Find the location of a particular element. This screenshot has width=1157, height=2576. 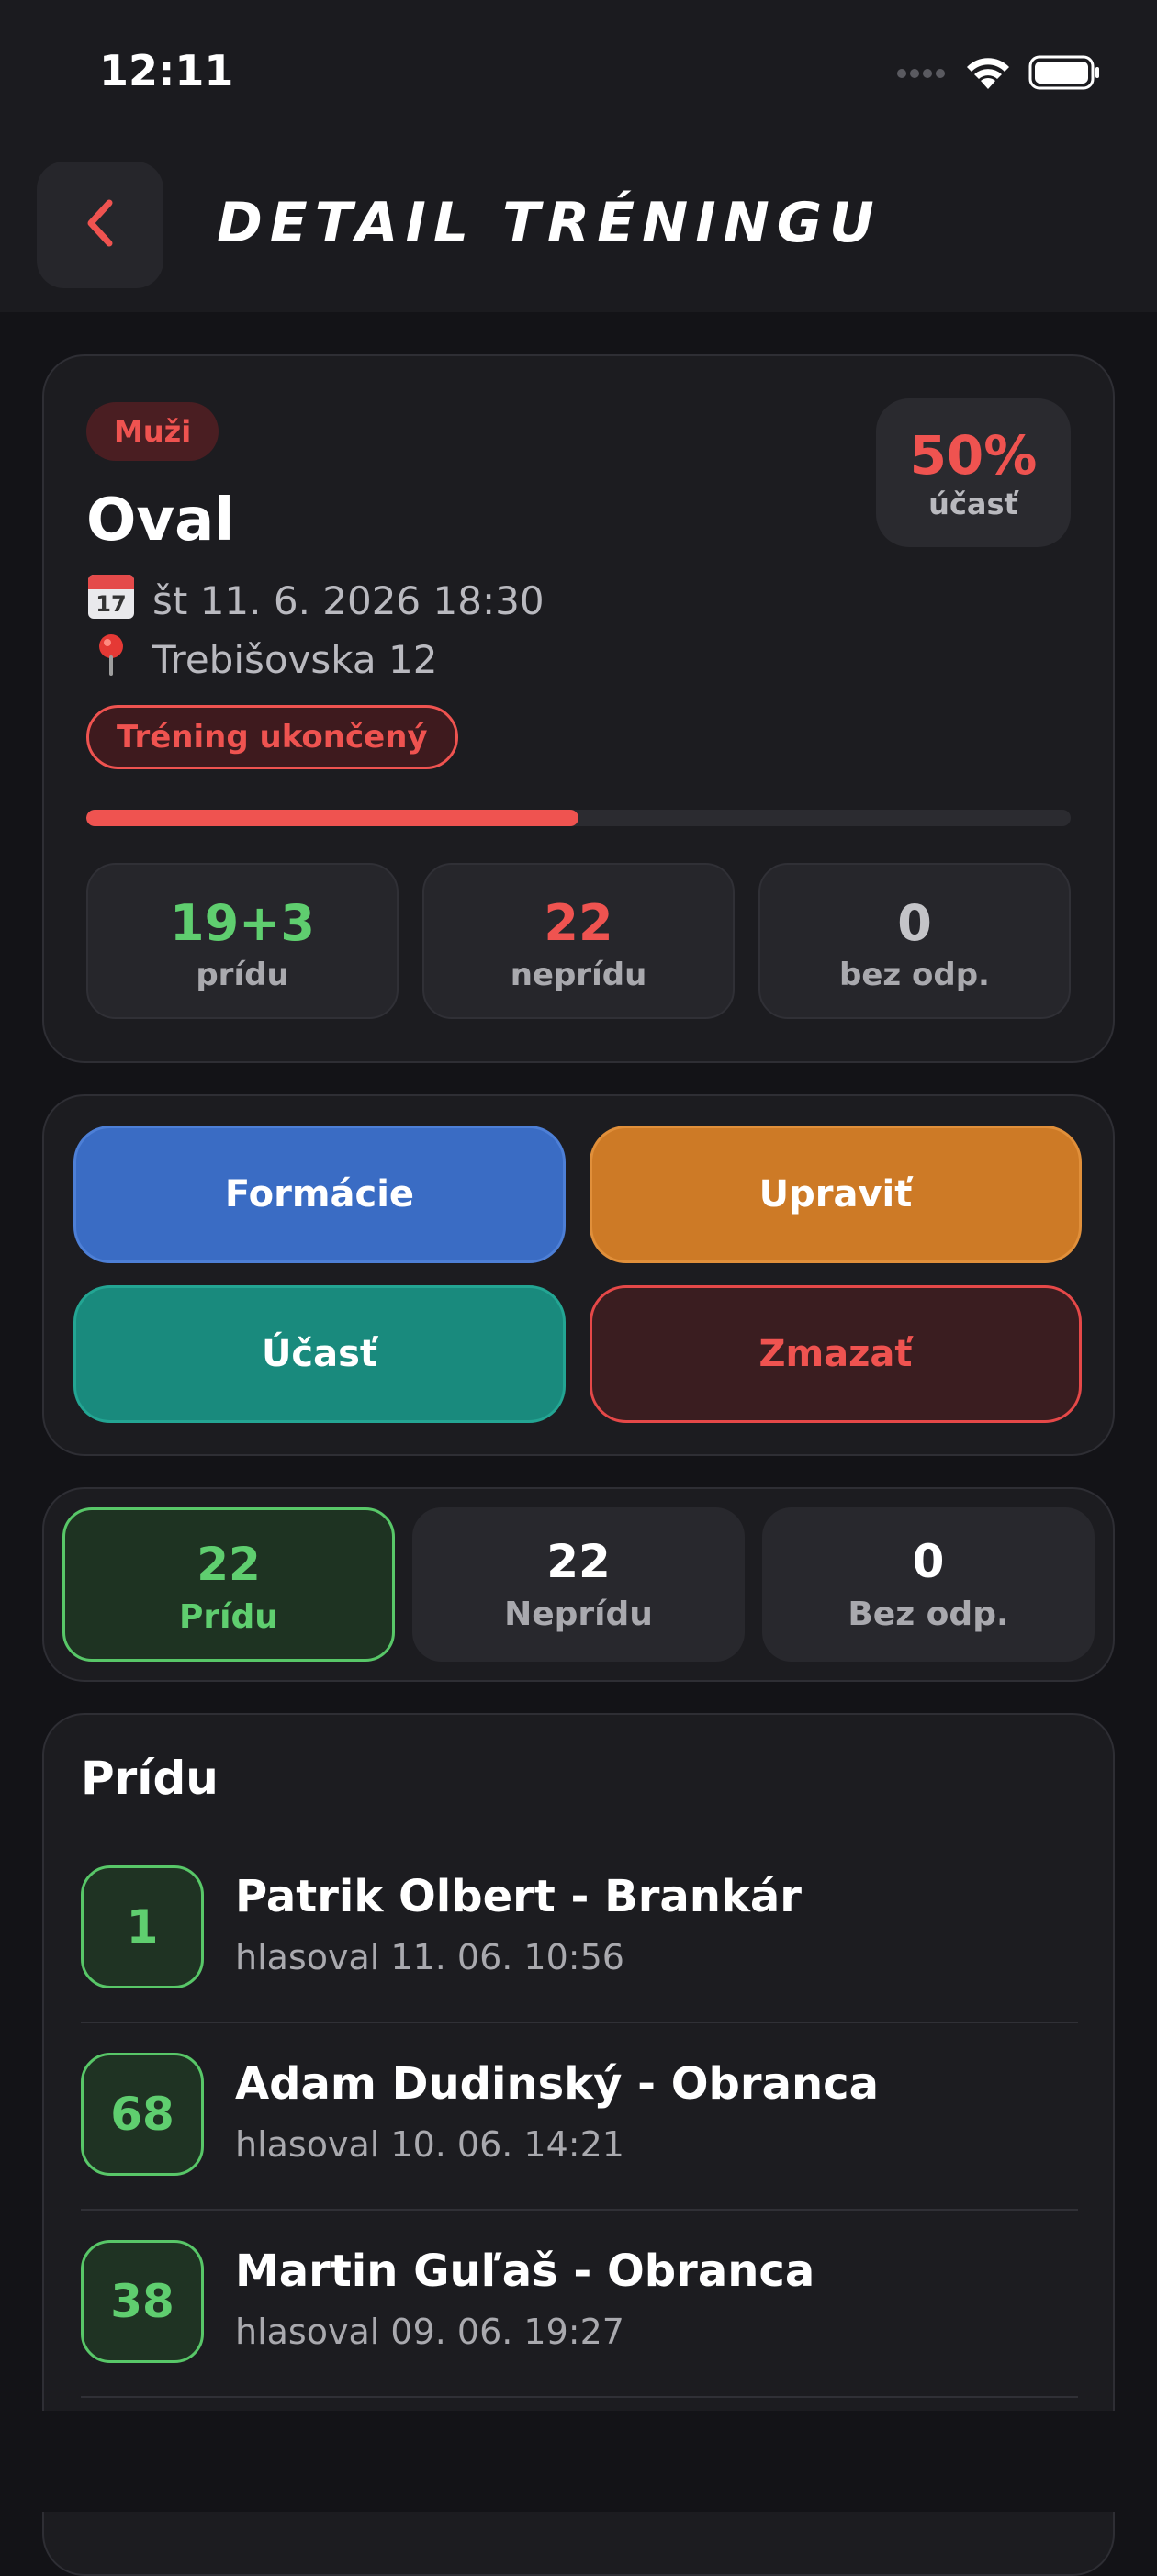

tab-not-coming-label: Neprídu is located at coordinates (578, 1614).